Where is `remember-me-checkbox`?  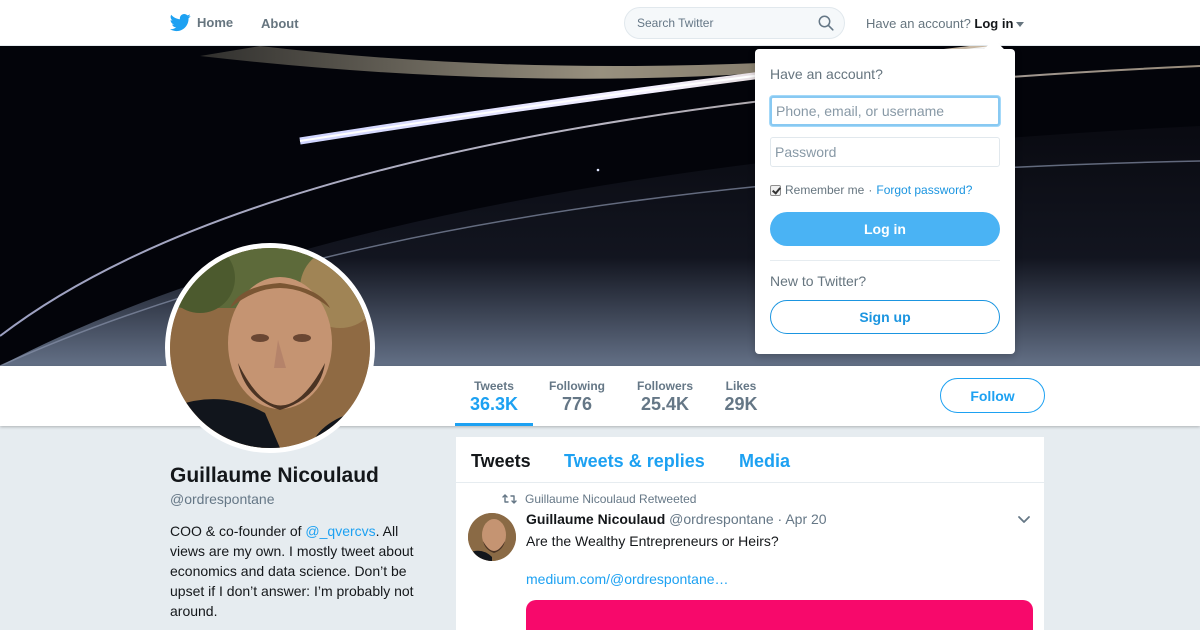
remember-me-checkbox is located at coordinates (775, 190).